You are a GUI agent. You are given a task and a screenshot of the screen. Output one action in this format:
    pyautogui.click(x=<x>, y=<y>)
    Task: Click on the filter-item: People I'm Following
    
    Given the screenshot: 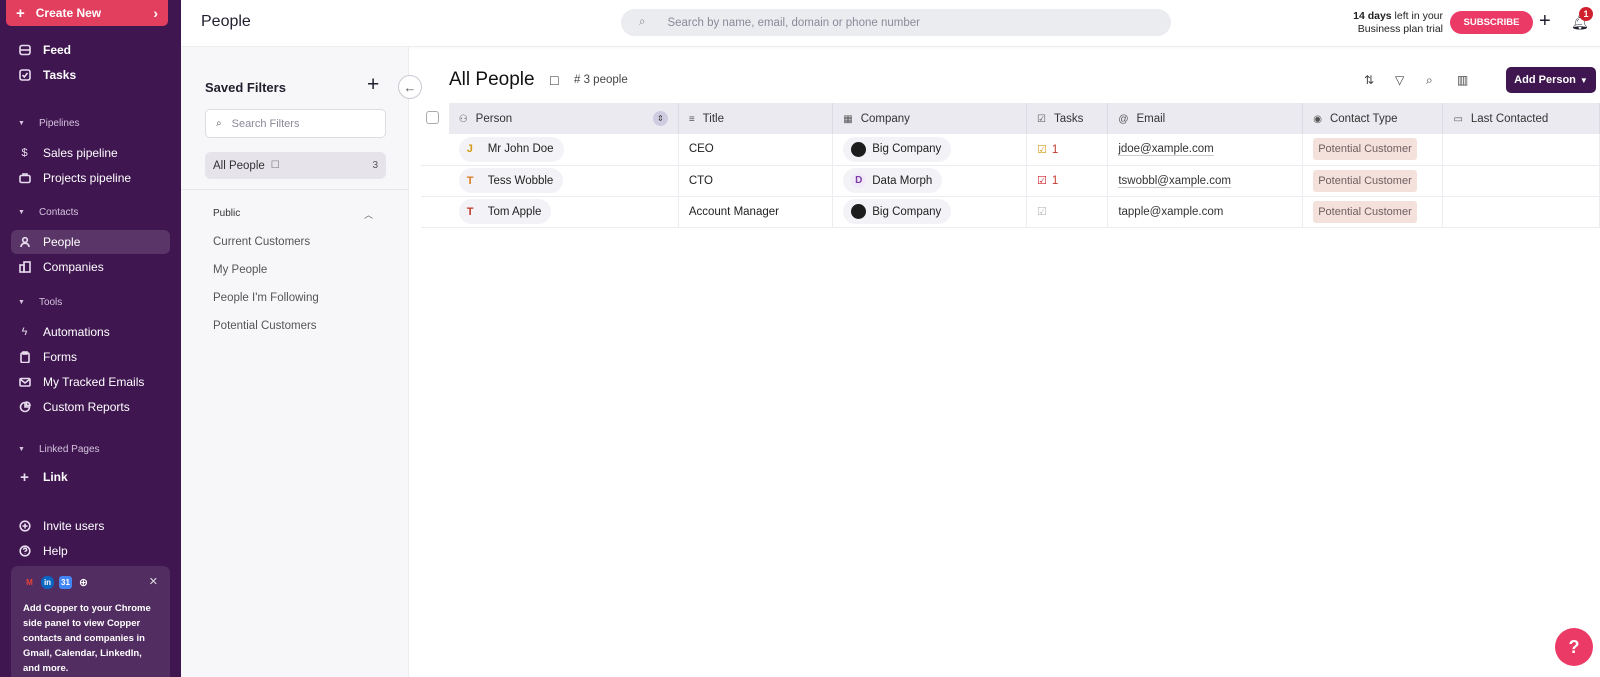 What is the action you would take?
    pyautogui.click(x=266, y=298)
    